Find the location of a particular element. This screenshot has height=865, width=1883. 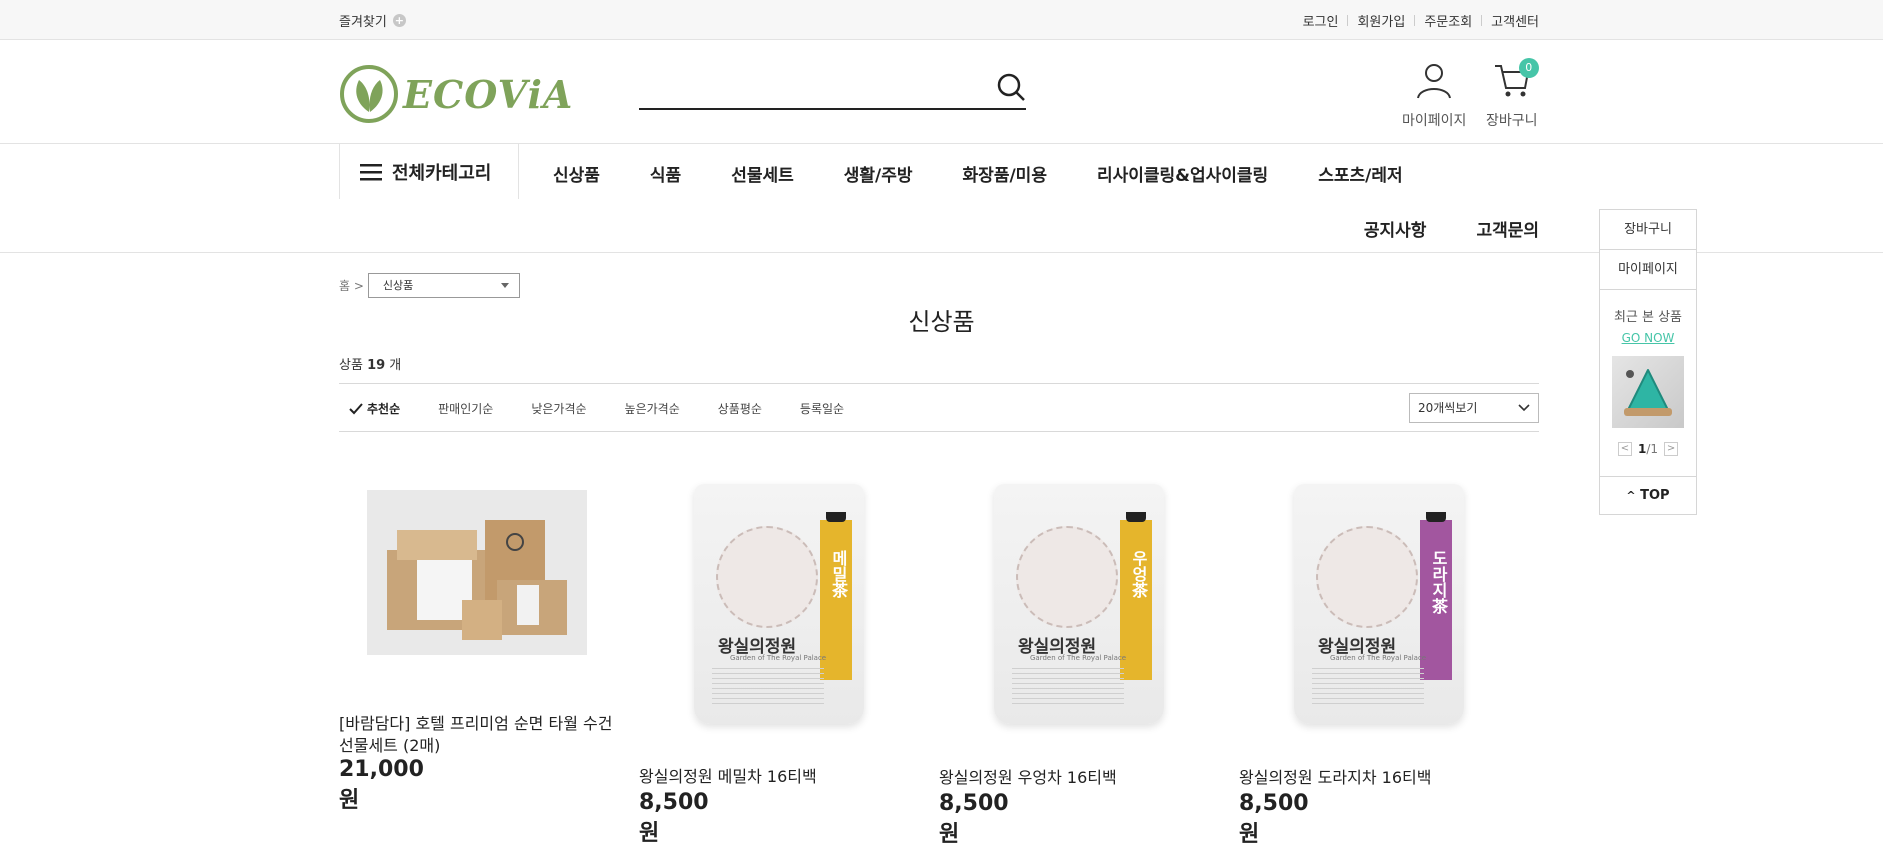

top-label: TOP is located at coordinates (1655, 495).